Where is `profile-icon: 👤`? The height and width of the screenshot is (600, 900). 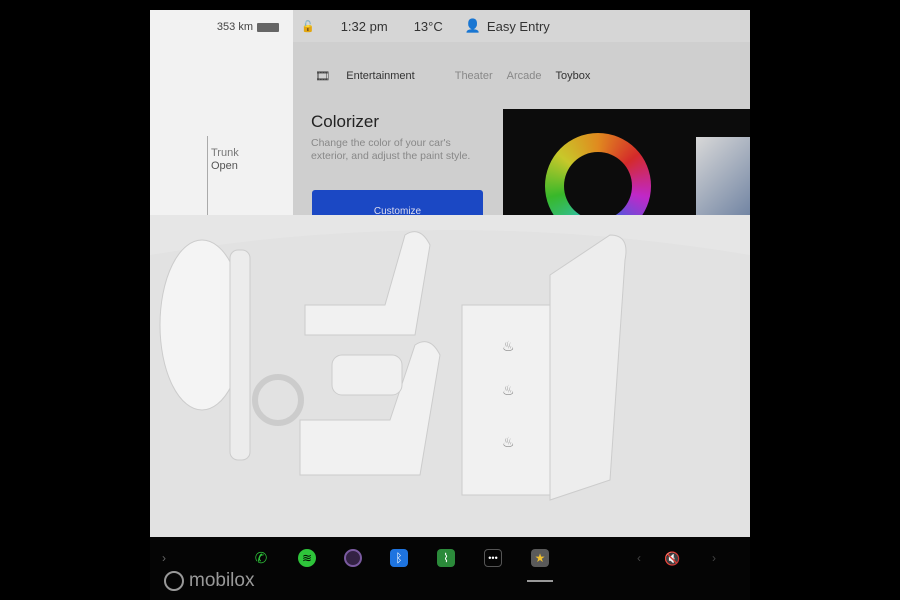
profile-icon: 👤 is located at coordinates (473, 26).